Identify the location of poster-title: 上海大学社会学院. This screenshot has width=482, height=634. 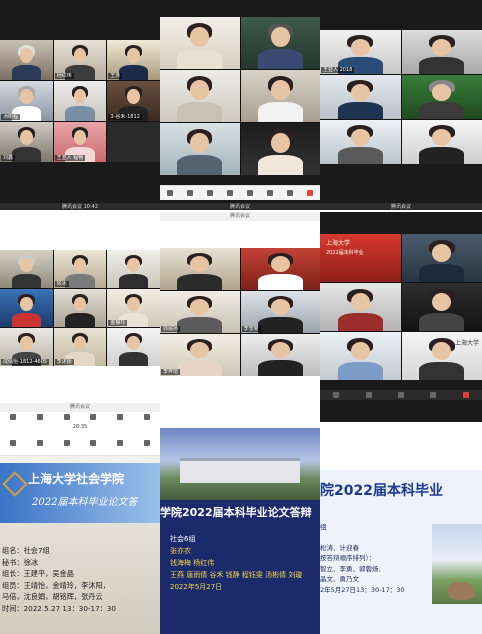
(76, 479).